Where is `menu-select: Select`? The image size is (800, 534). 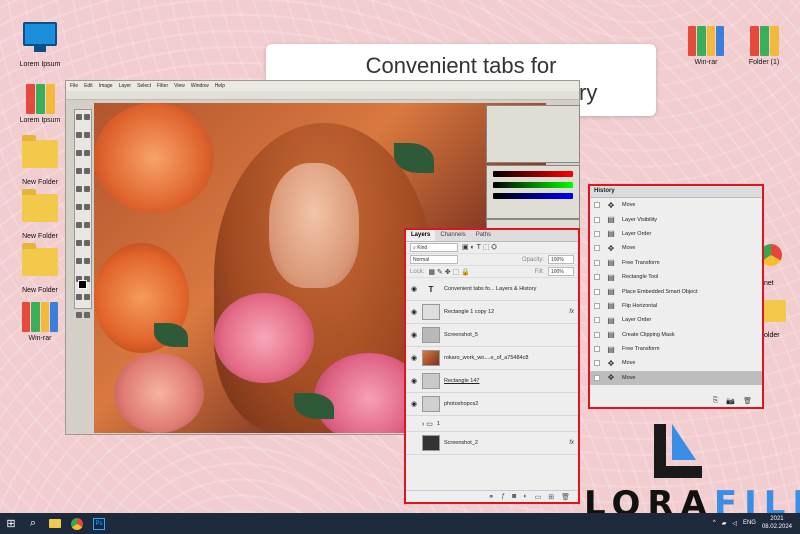
menu-select: Select is located at coordinates (144, 86).